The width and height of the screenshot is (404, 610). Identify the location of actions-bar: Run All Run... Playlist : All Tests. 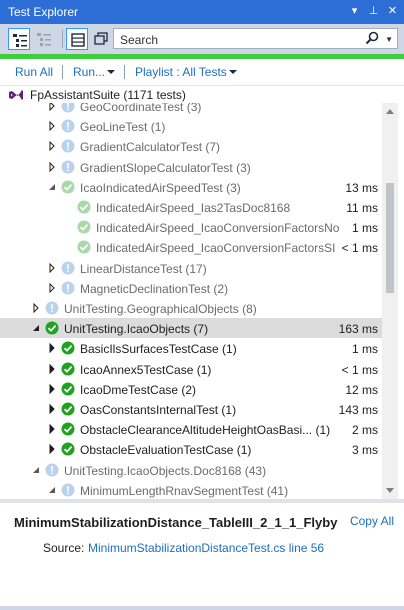
(202, 72).